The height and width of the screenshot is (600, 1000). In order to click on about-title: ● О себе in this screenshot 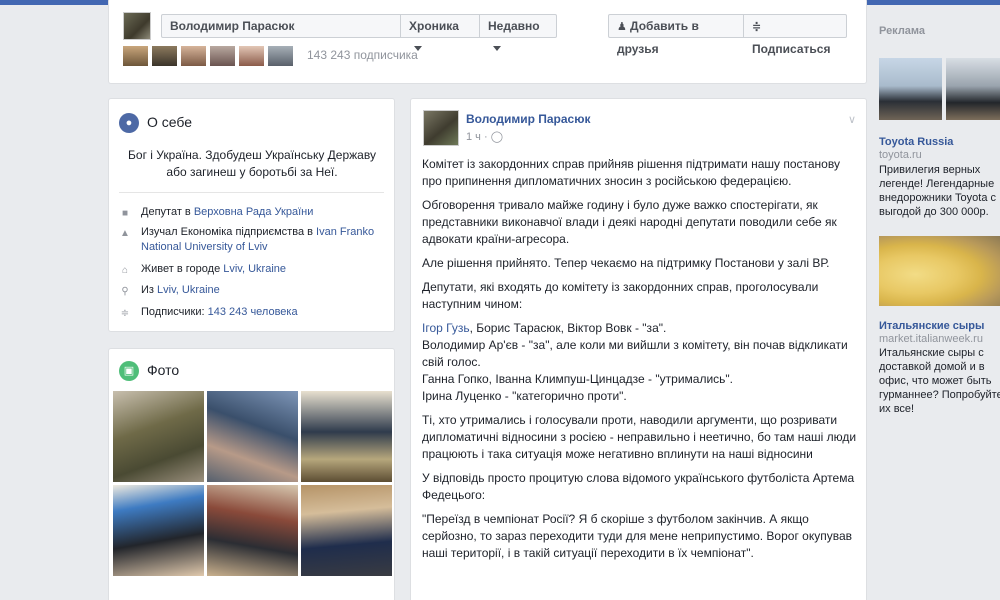, I will do `click(156, 122)`.